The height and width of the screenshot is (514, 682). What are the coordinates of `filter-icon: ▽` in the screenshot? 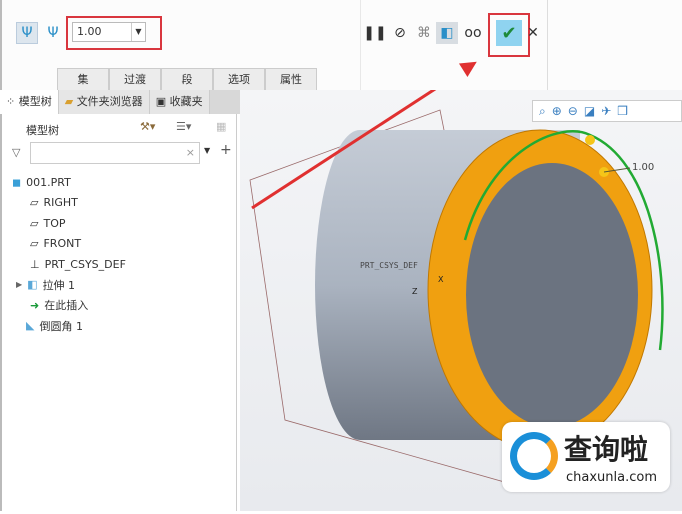 It's located at (16, 152).